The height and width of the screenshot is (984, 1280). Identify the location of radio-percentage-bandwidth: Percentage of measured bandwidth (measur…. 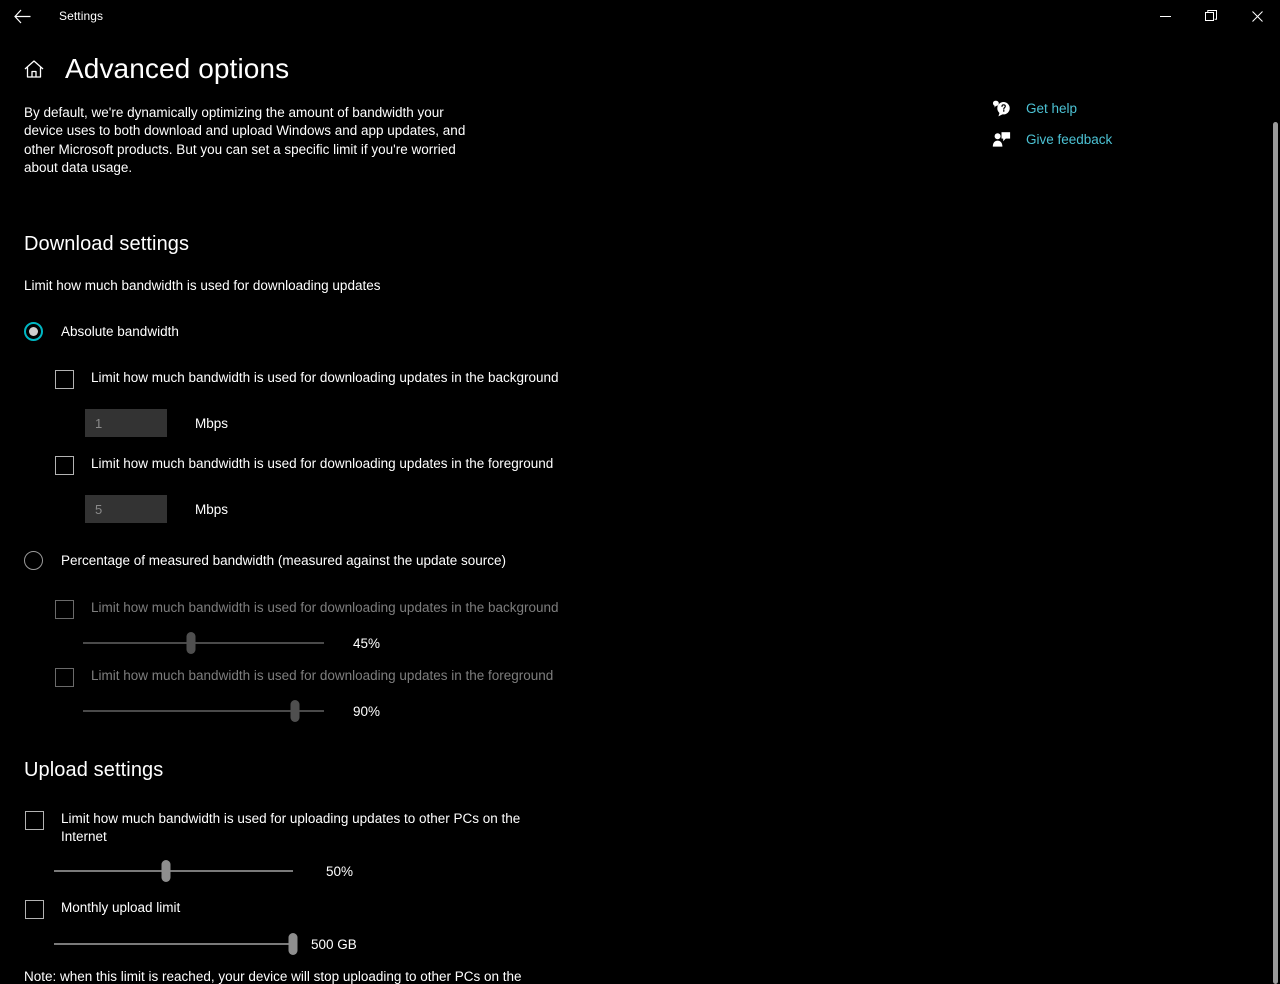
(629, 561).